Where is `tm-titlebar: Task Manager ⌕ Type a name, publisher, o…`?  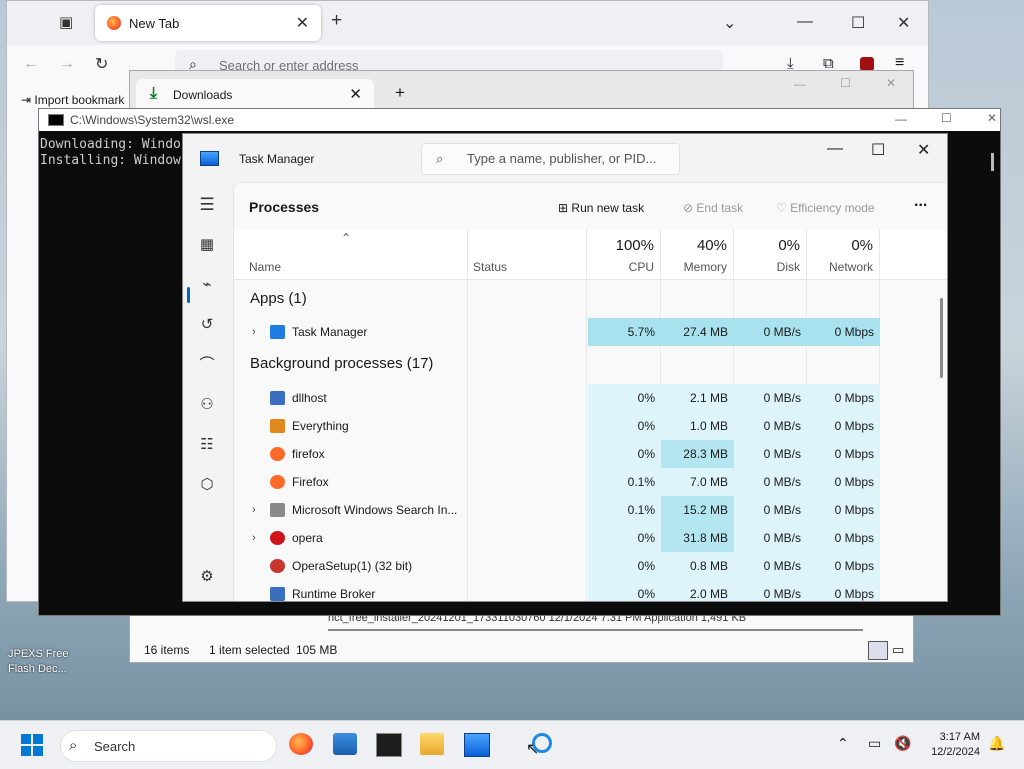 tm-titlebar: Task Manager ⌕ Type a name, publisher, o… is located at coordinates (565, 158).